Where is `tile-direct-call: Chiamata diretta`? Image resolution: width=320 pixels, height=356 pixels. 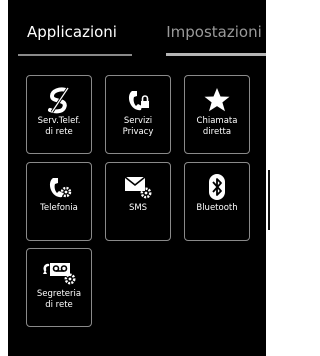
tile-direct-call: Chiamata diretta is located at coordinates (217, 114).